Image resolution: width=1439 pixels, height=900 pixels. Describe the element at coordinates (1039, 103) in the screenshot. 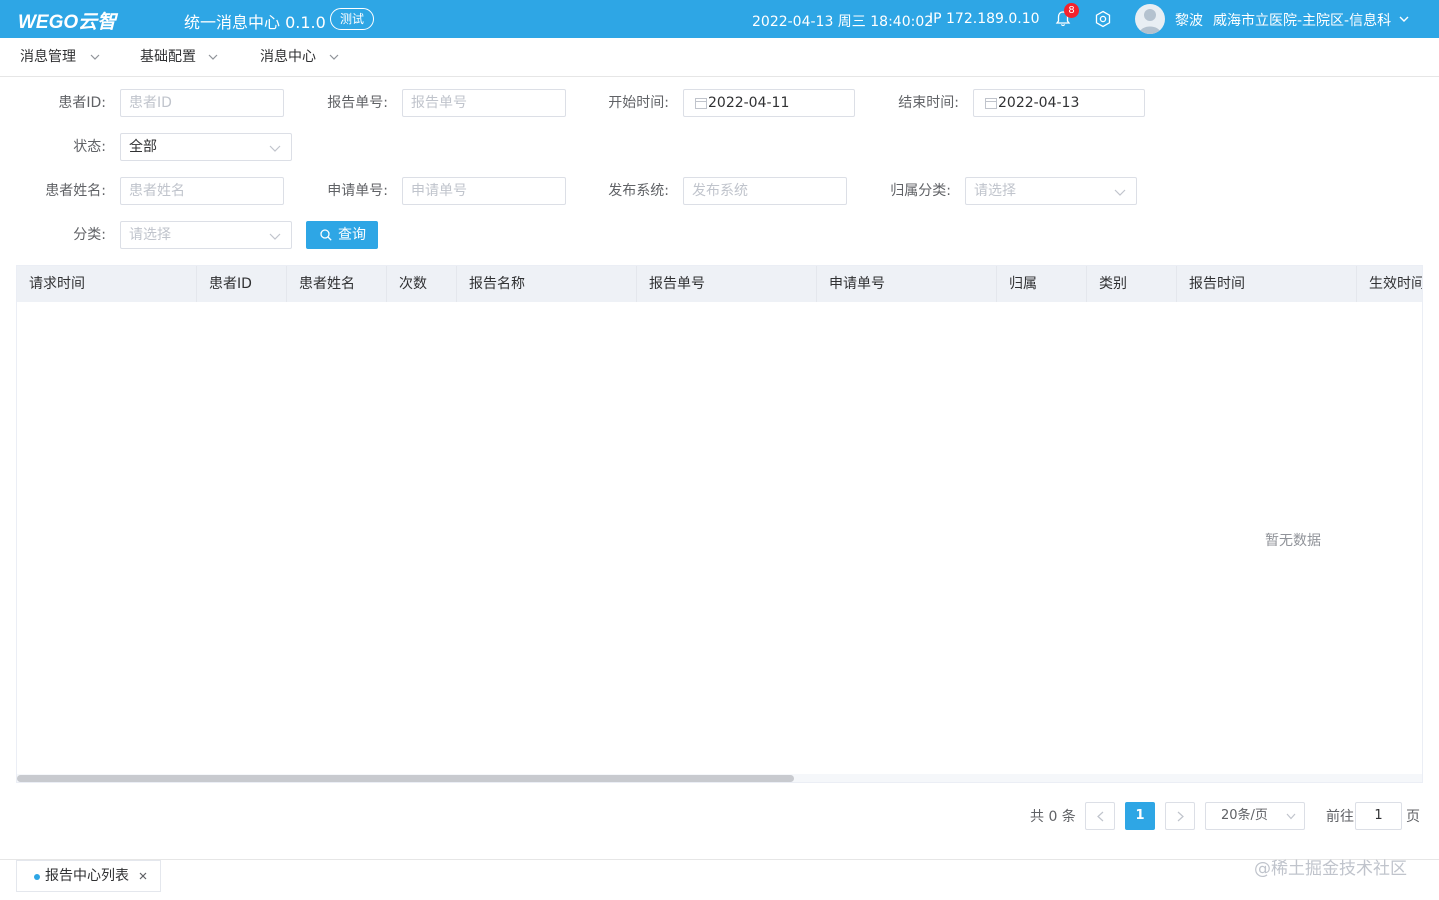

I see `end-date-value: 2022-04-13` at that location.